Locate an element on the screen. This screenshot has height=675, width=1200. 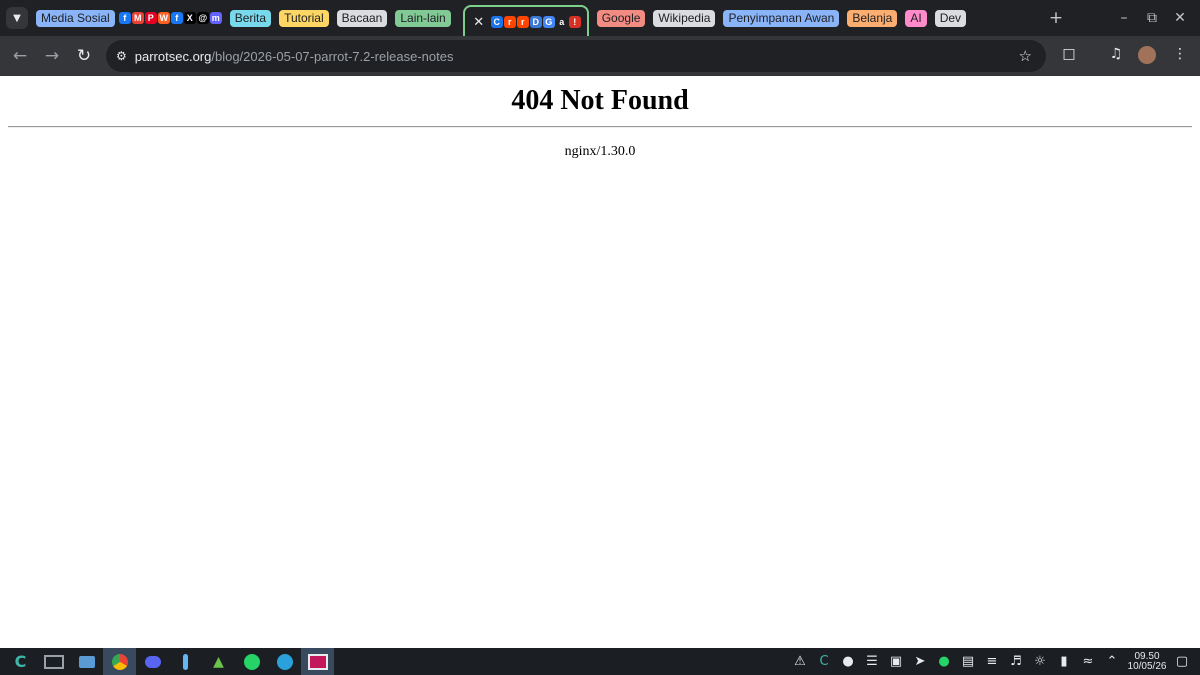
tab-group-bacaan: Bacaan is located at coordinates (362, 18).